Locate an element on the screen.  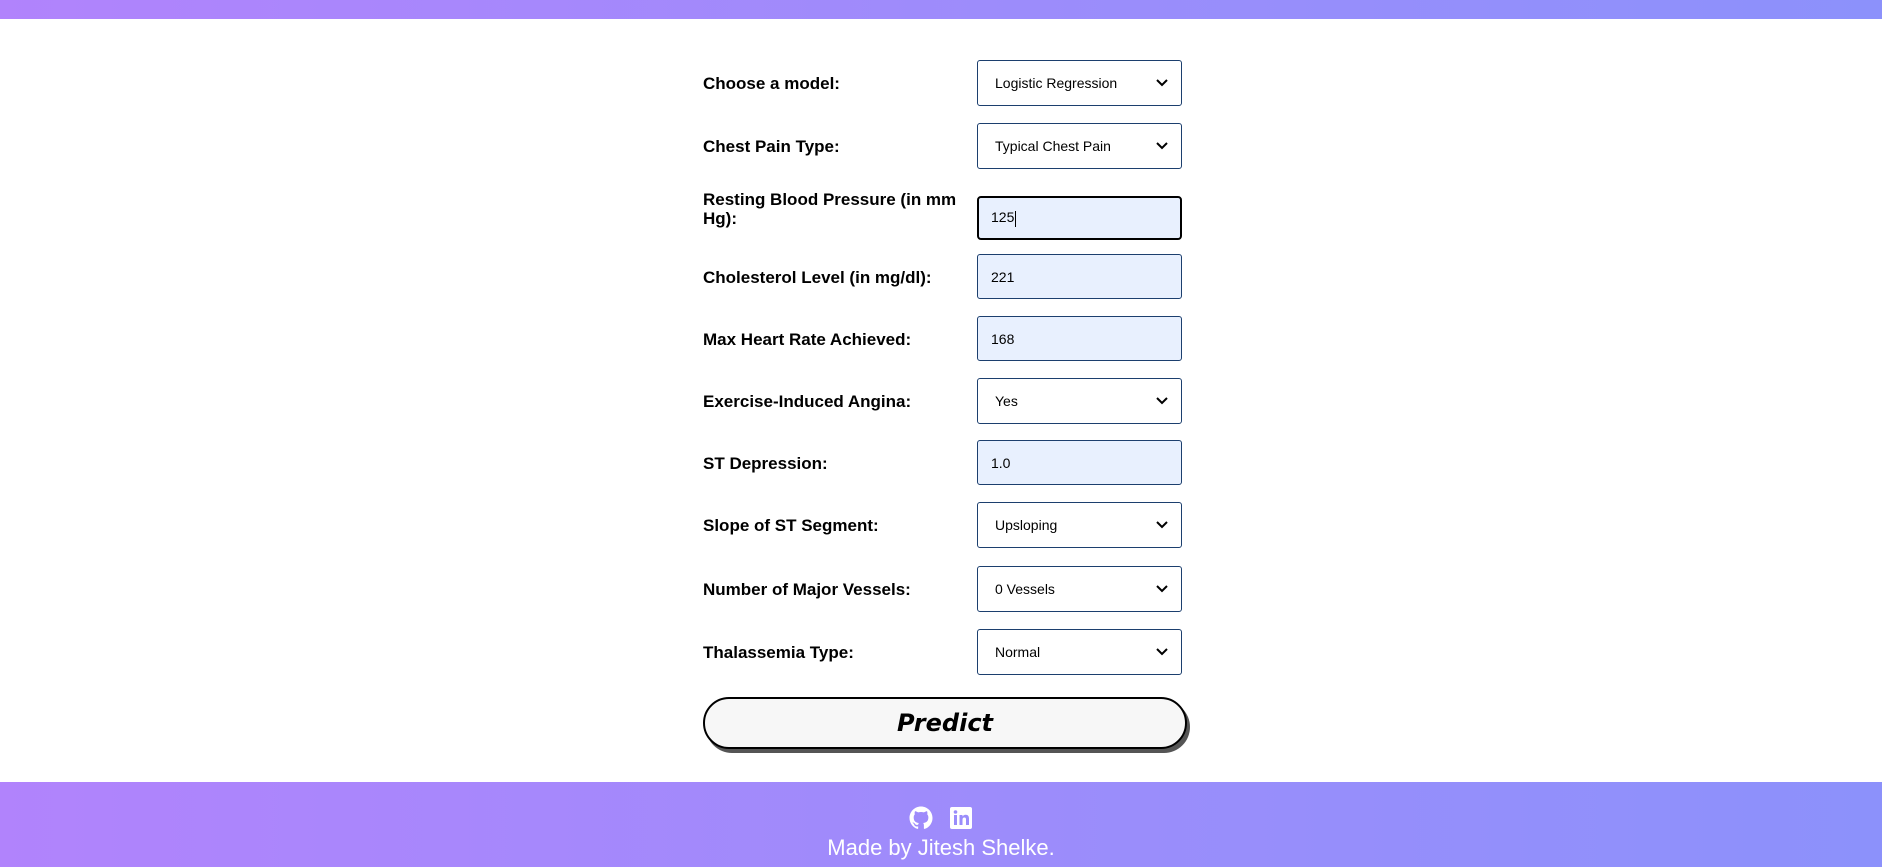
st-depression-row: ST Depression: 1.0 is located at coordinates (945, 469).